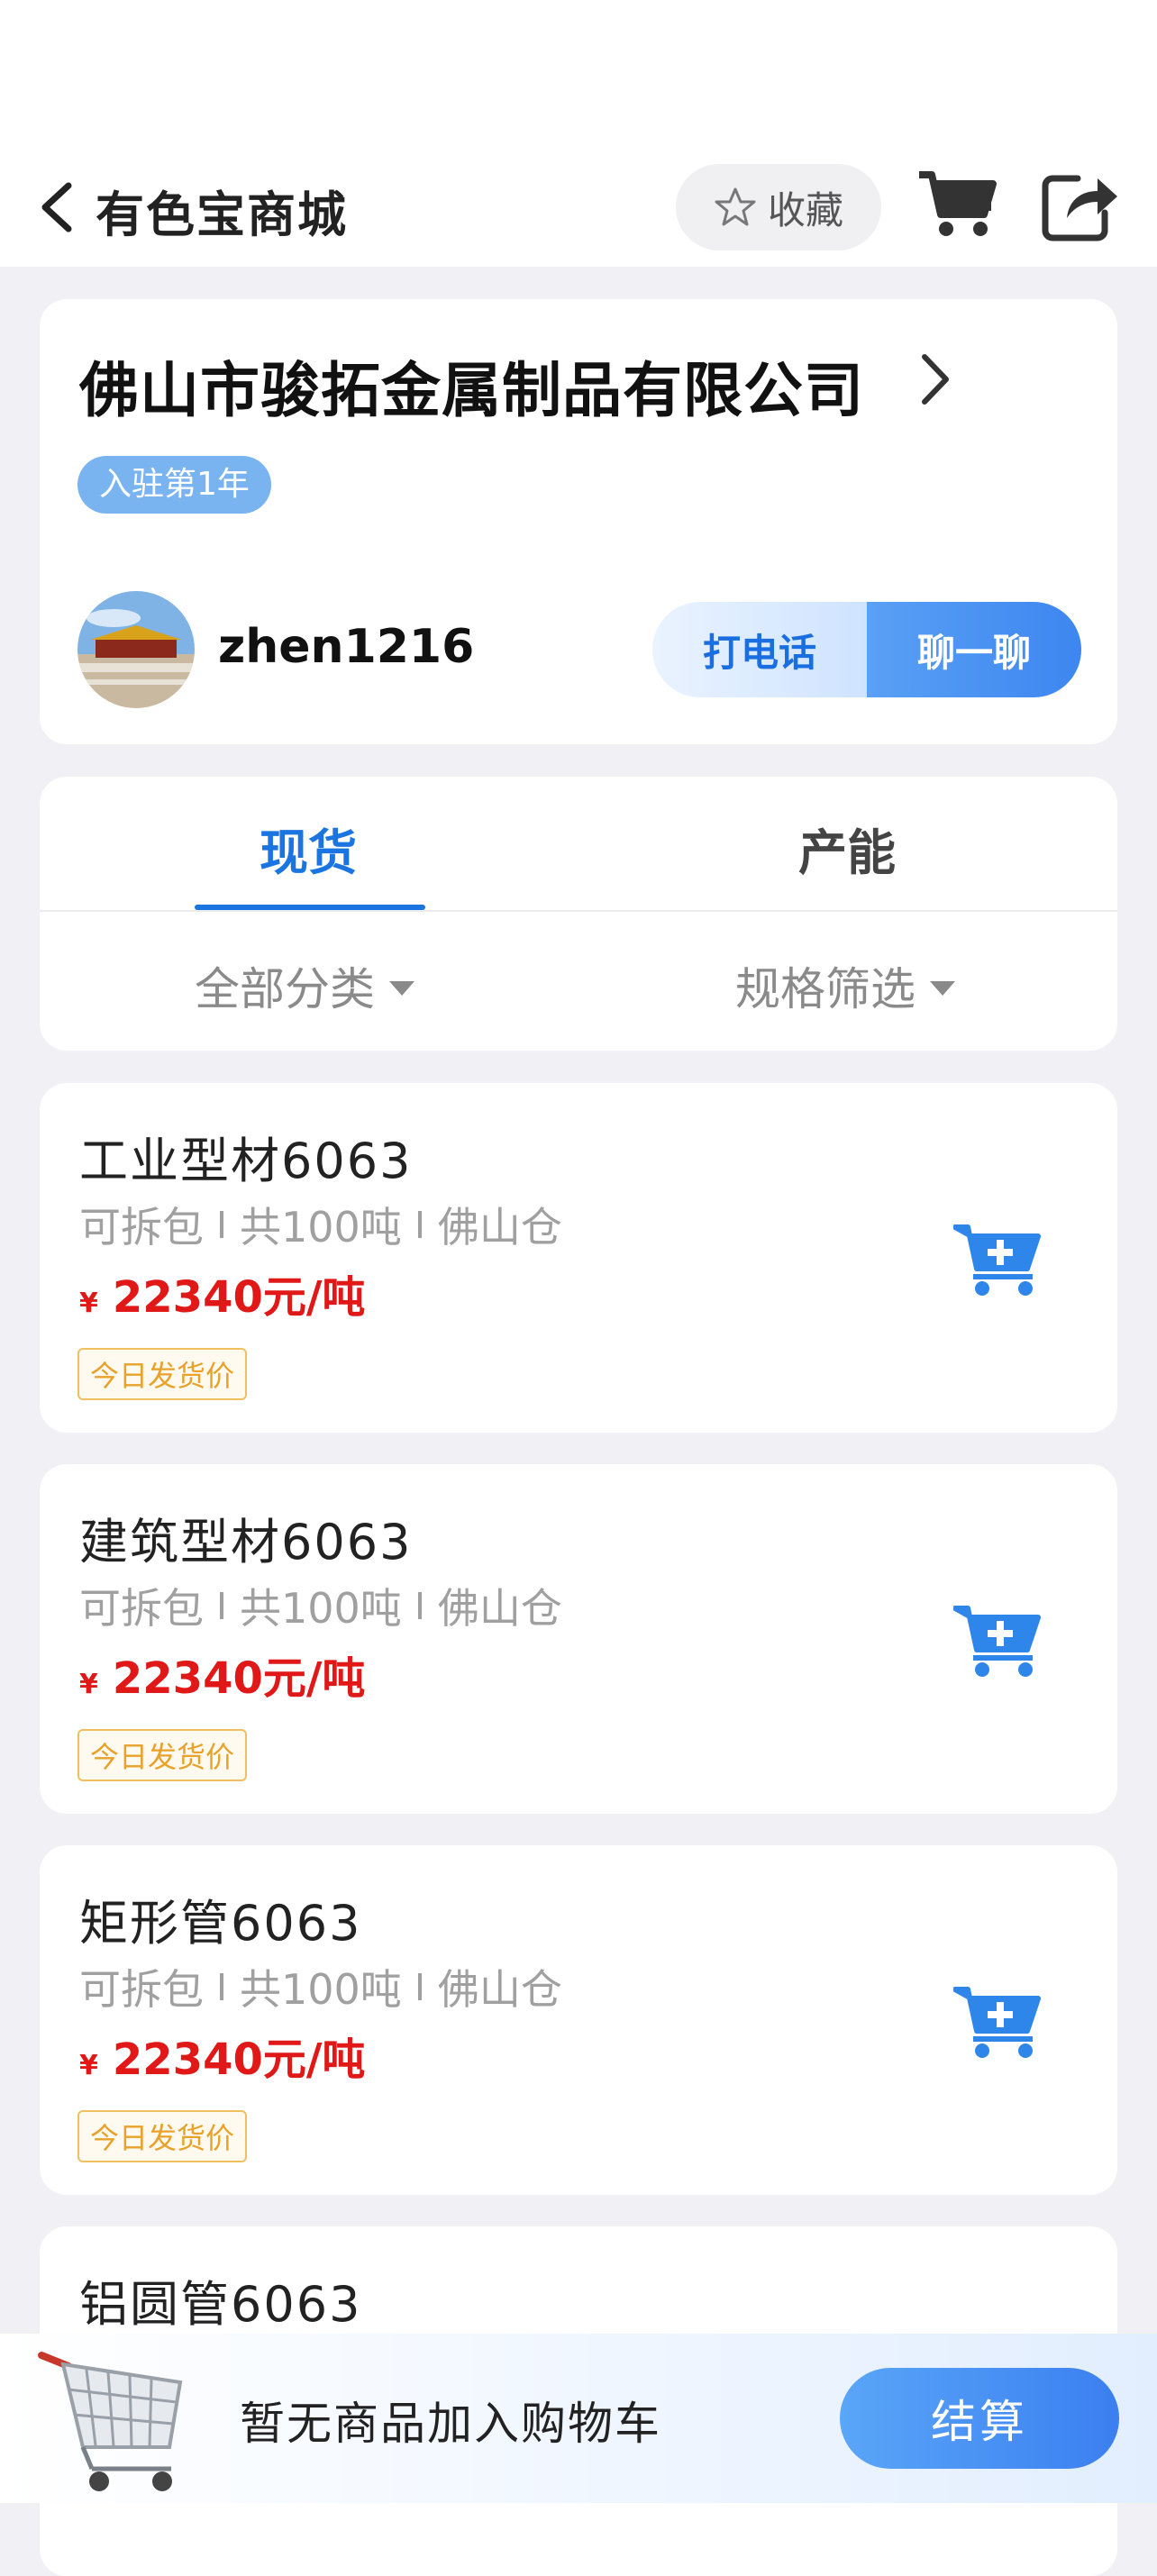  I want to click on product-name: 工业型材6063, so click(246, 1161).